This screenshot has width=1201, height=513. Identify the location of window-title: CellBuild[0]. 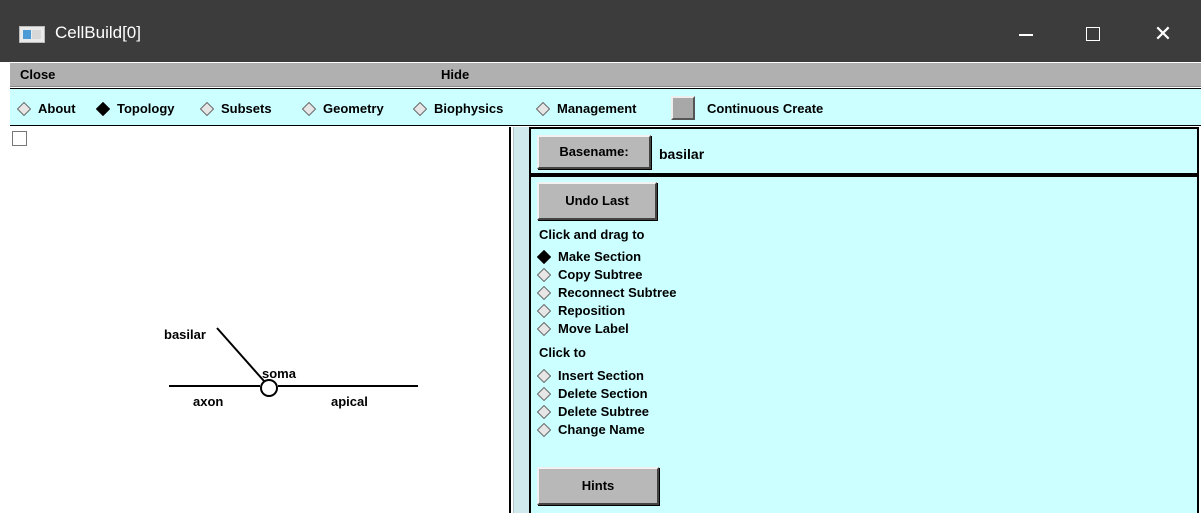
(98, 32).